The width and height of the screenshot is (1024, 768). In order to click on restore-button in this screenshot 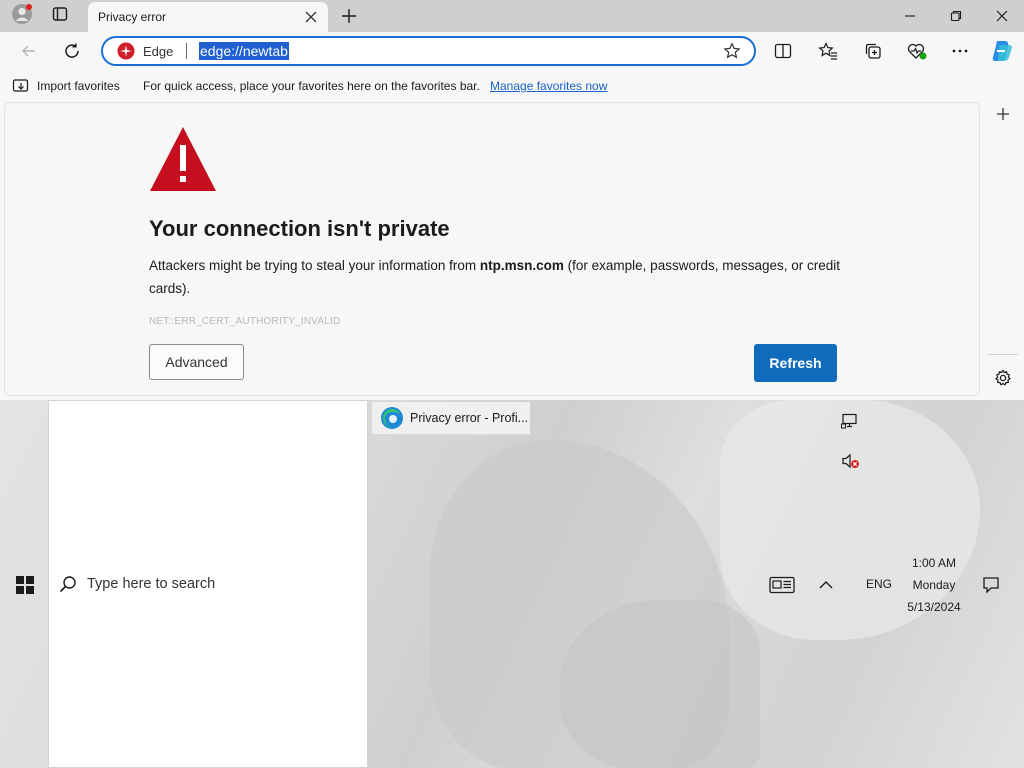, I will do `click(956, 16)`.